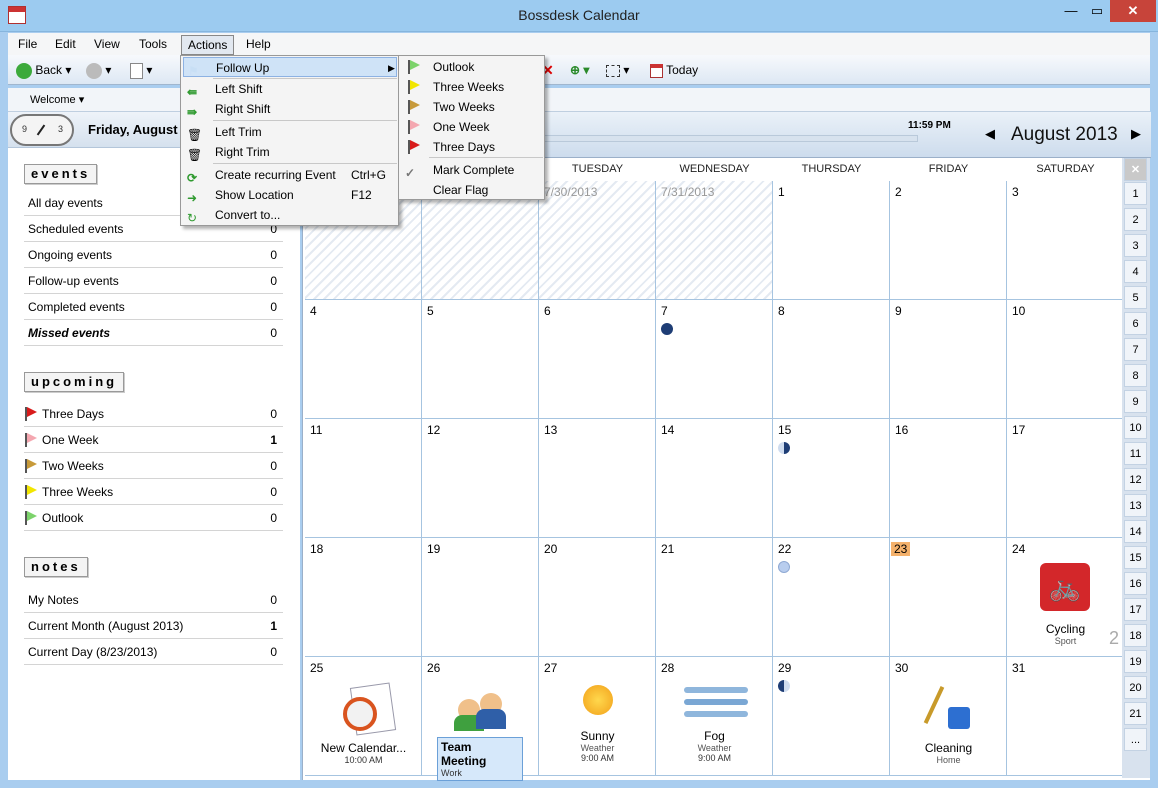 The image size is (1158, 788). I want to click on day-cell: 16, so click(948, 478).